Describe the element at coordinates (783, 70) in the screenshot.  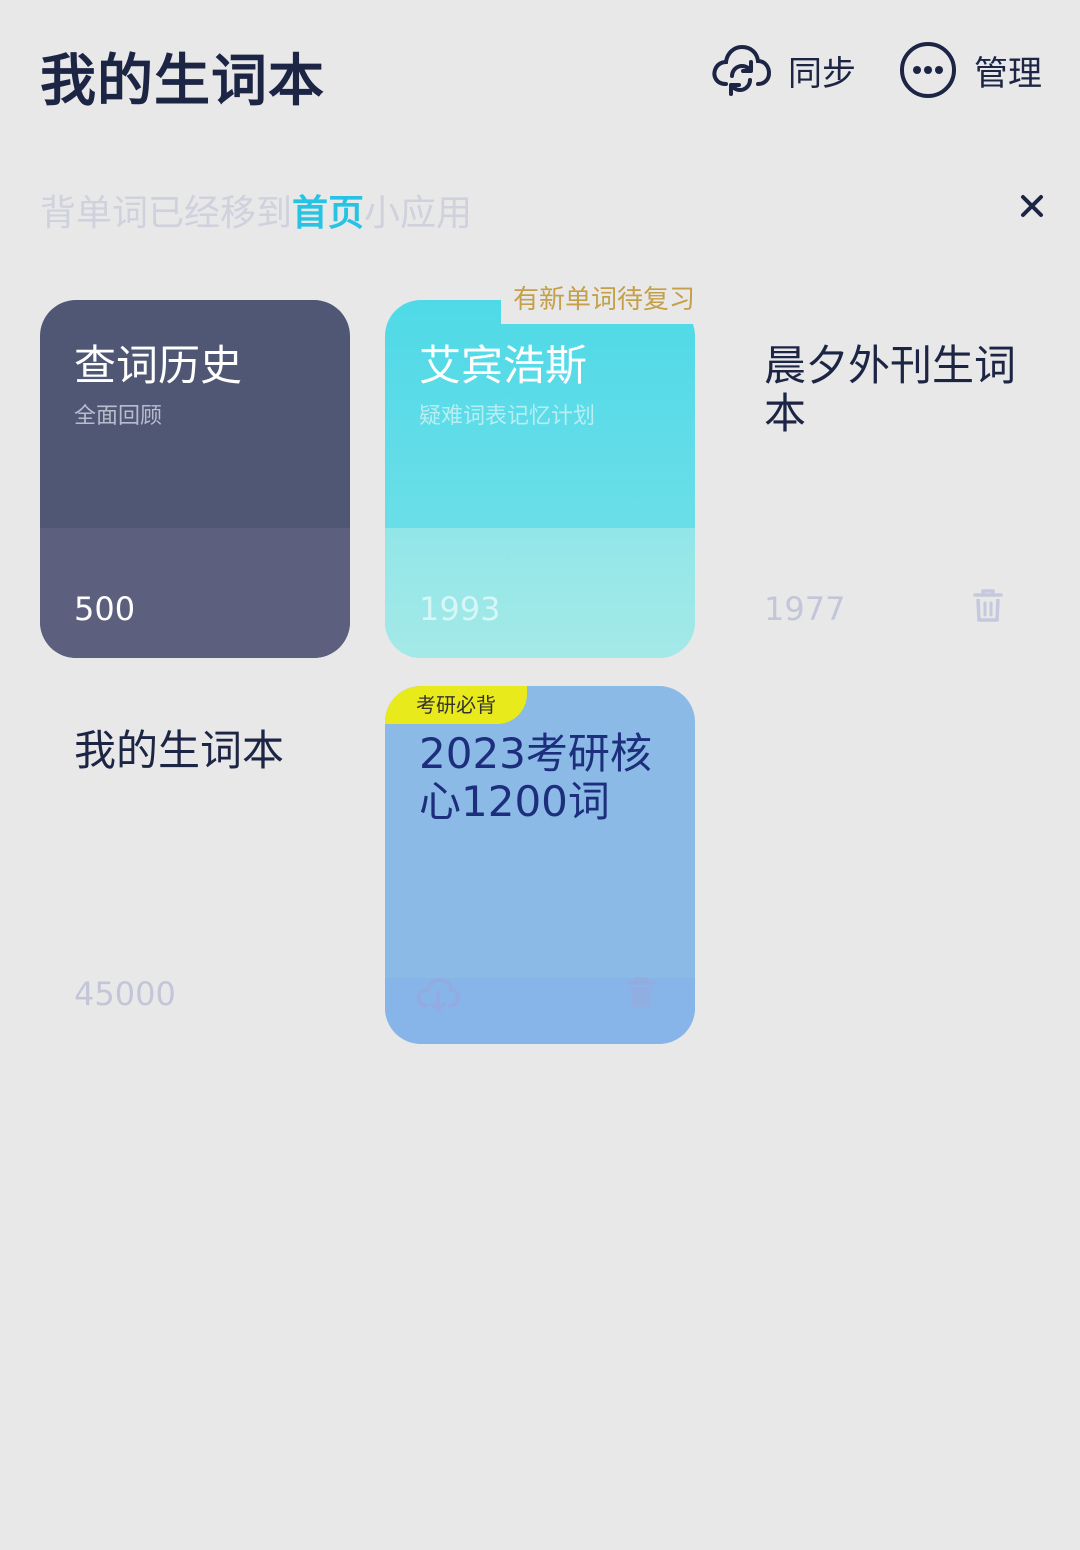
I see `sync-button: 同步` at that location.